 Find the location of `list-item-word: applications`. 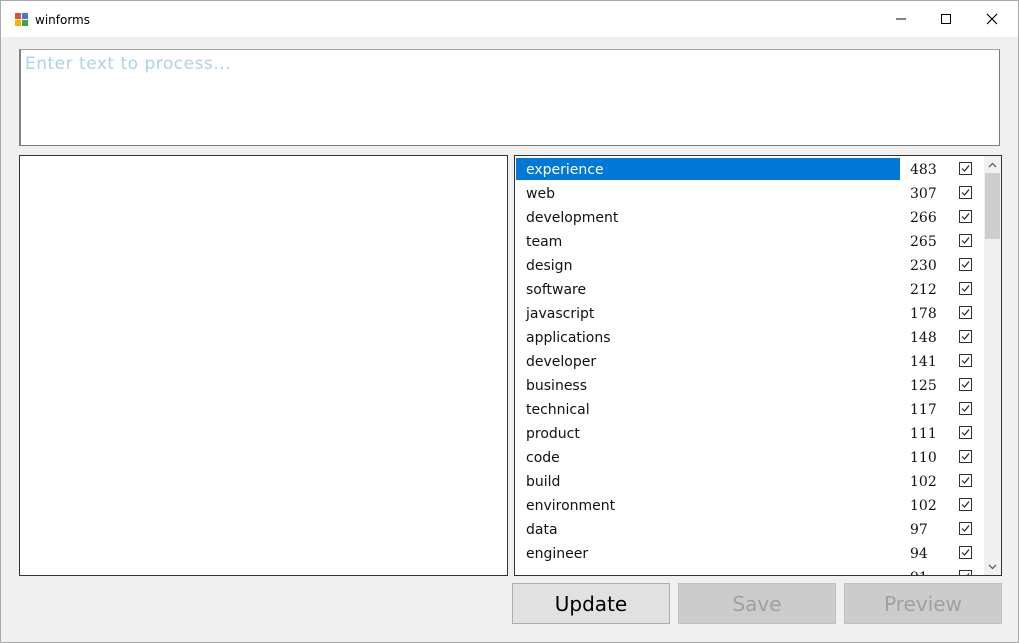

list-item-word: applications is located at coordinates (568, 338).